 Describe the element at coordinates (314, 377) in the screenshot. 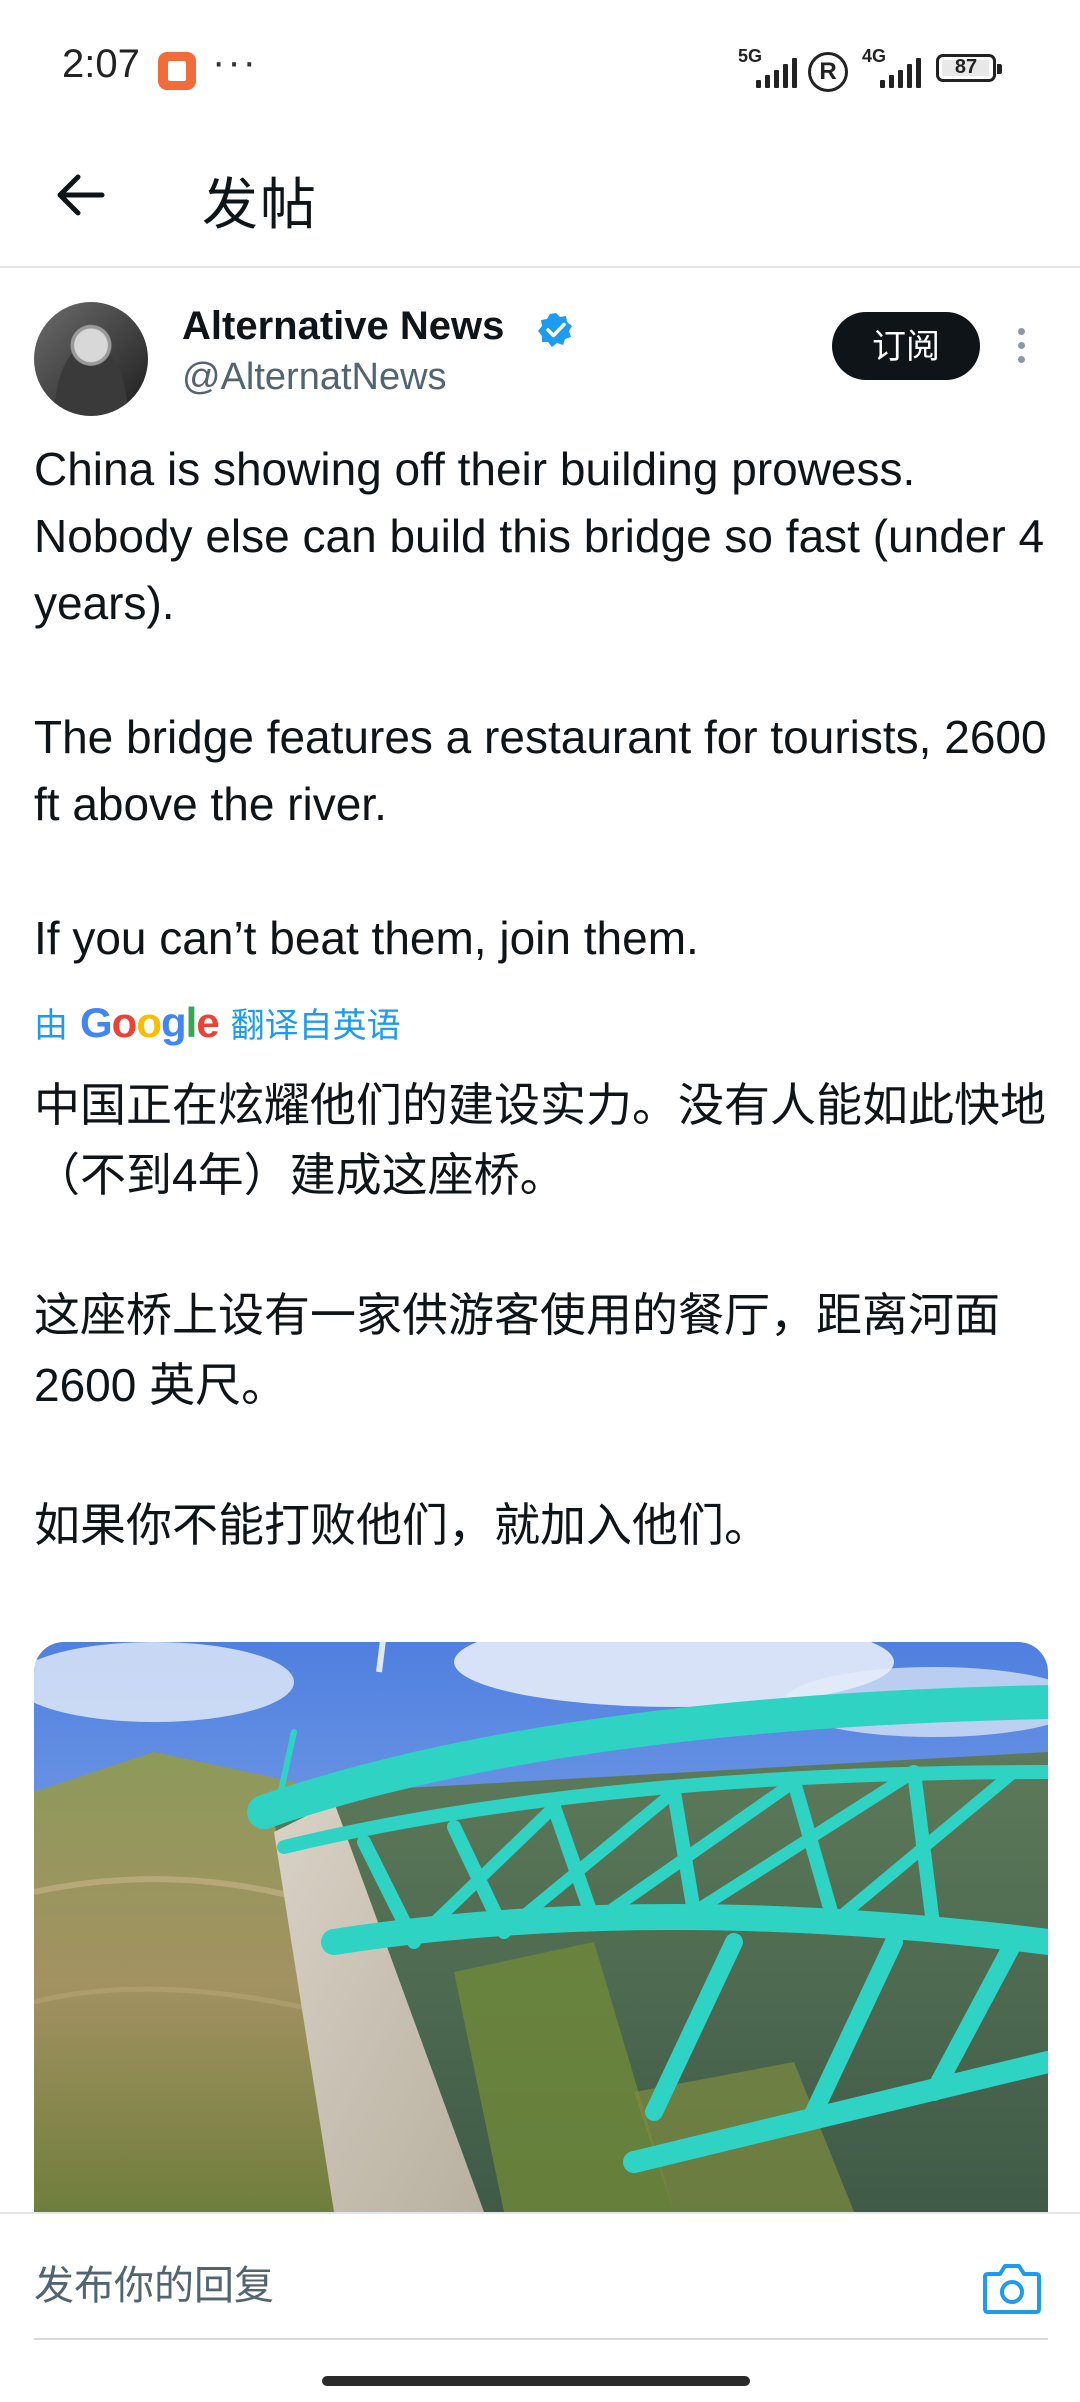

I see `author-handle: @AlternatNews` at that location.